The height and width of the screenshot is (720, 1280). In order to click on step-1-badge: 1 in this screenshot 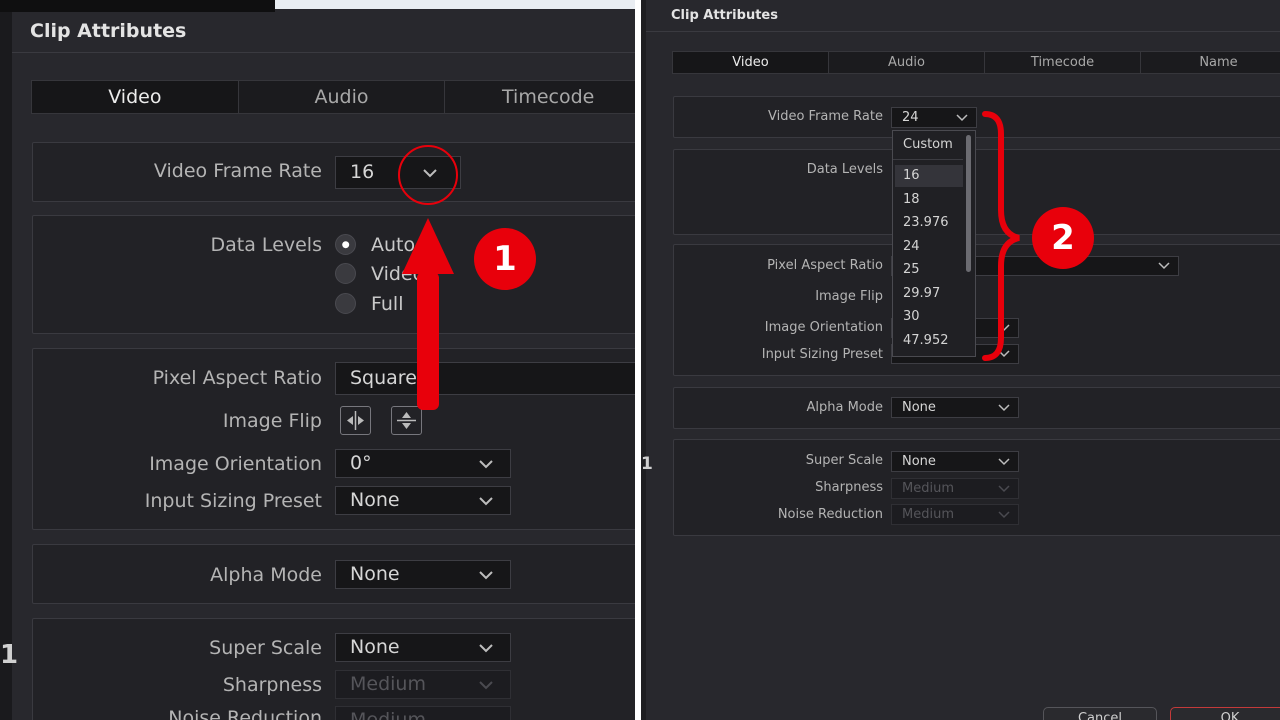, I will do `click(505, 259)`.